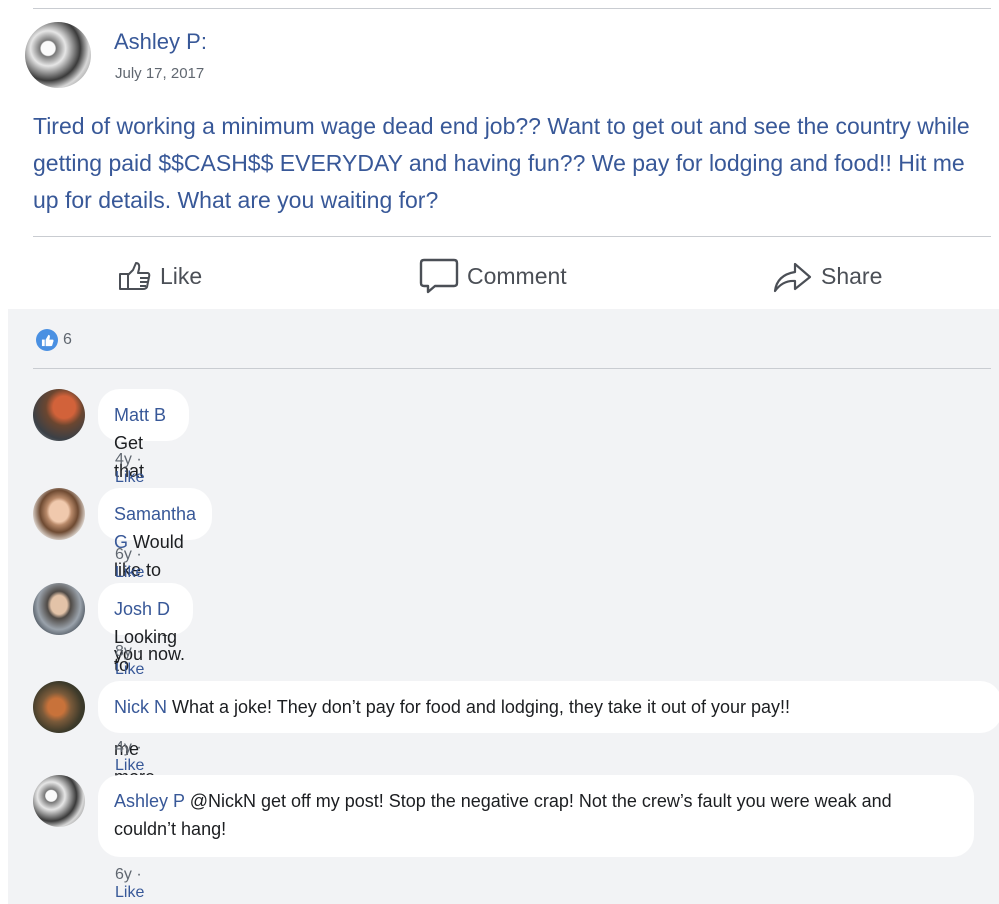  What do you see at coordinates (58, 55) in the screenshot?
I see `author-avatar` at bounding box center [58, 55].